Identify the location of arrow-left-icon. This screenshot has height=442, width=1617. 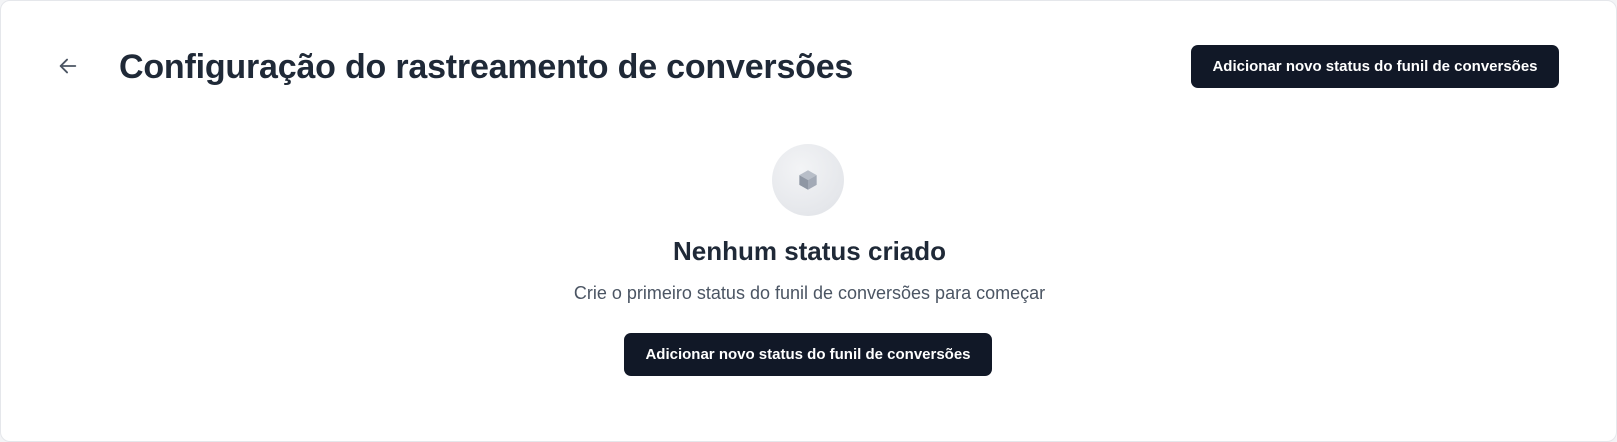
(68, 66).